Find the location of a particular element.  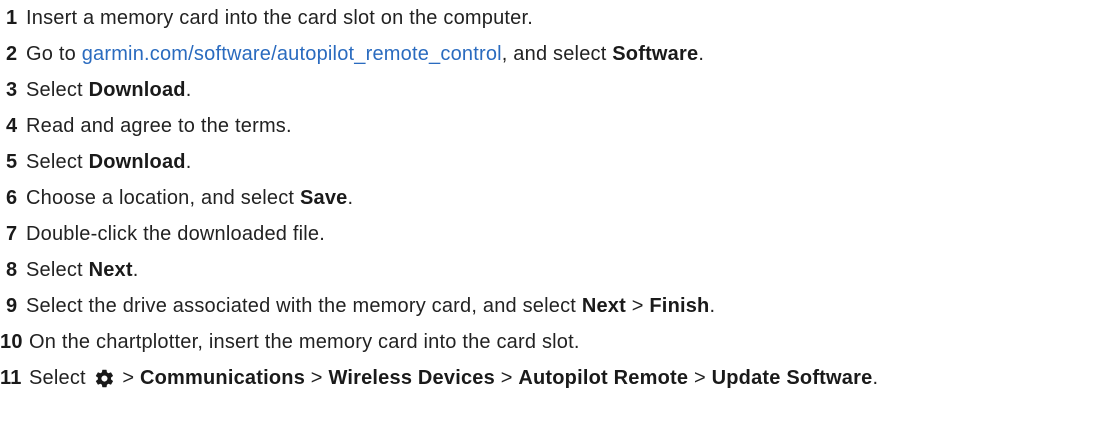

step-number: 1 is located at coordinates (12, 17).